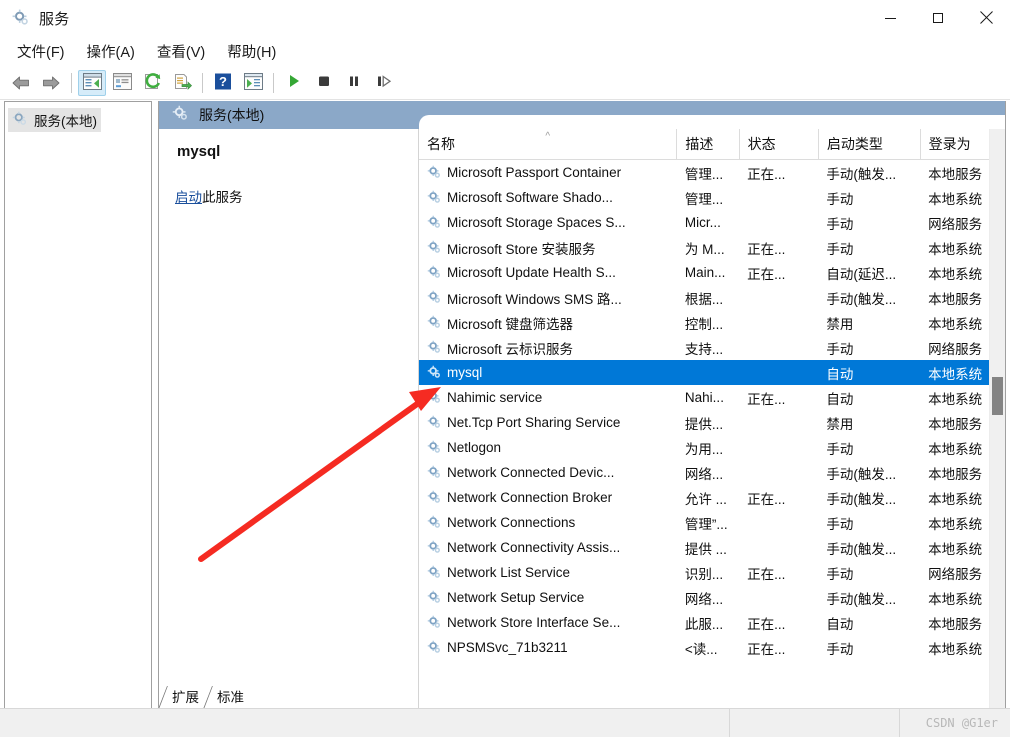 Image resolution: width=1010 pixels, height=737 pixels. What do you see at coordinates (548, 247) in the screenshot?
I see `cell-name: Microsoft Store 安装服务` at bounding box center [548, 247].